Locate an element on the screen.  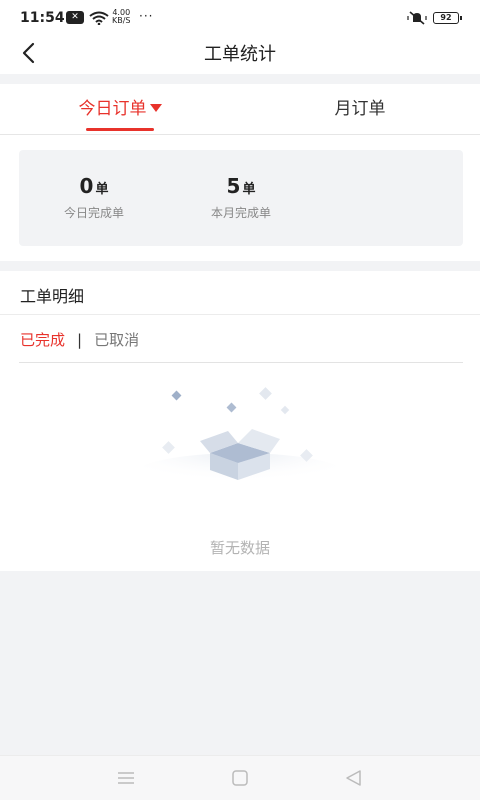
filter-completed: 已完成 is located at coordinates (42, 340).